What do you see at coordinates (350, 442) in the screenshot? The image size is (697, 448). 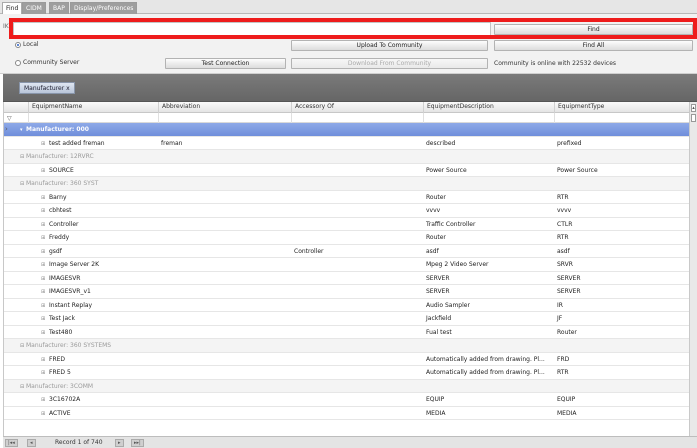 I see `record-navigator: |◂◂ ◂ Record 1 of 740 ▸ ▸▸|` at bounding box center [350, 442].